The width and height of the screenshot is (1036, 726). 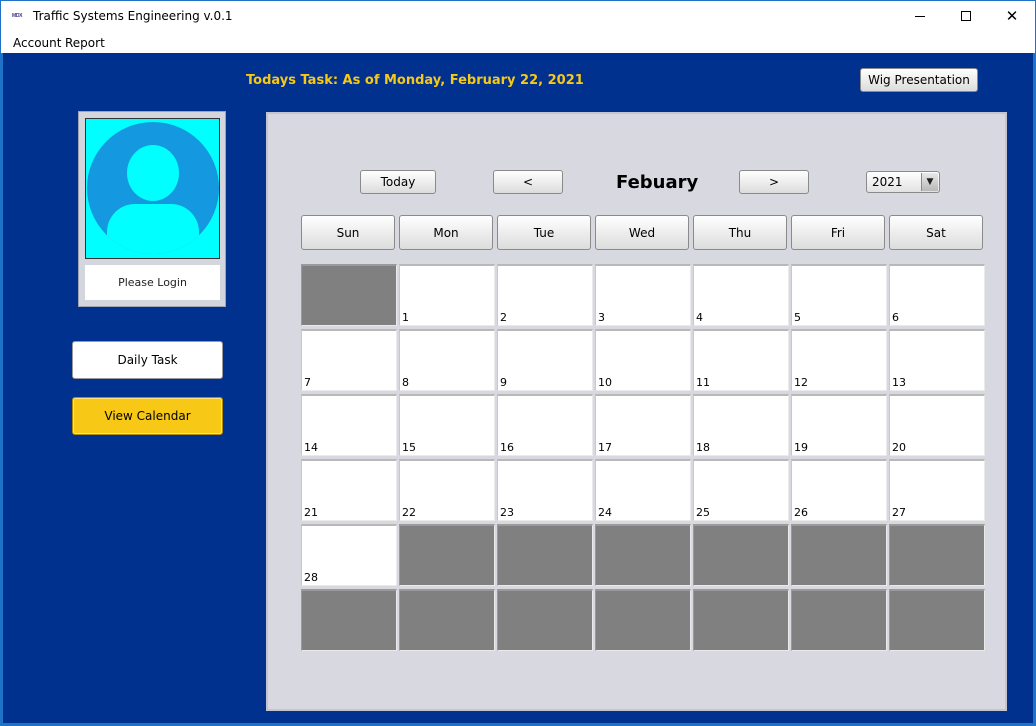 I want to click on calendar-day-cell: 1, so click(x=447, y=295).